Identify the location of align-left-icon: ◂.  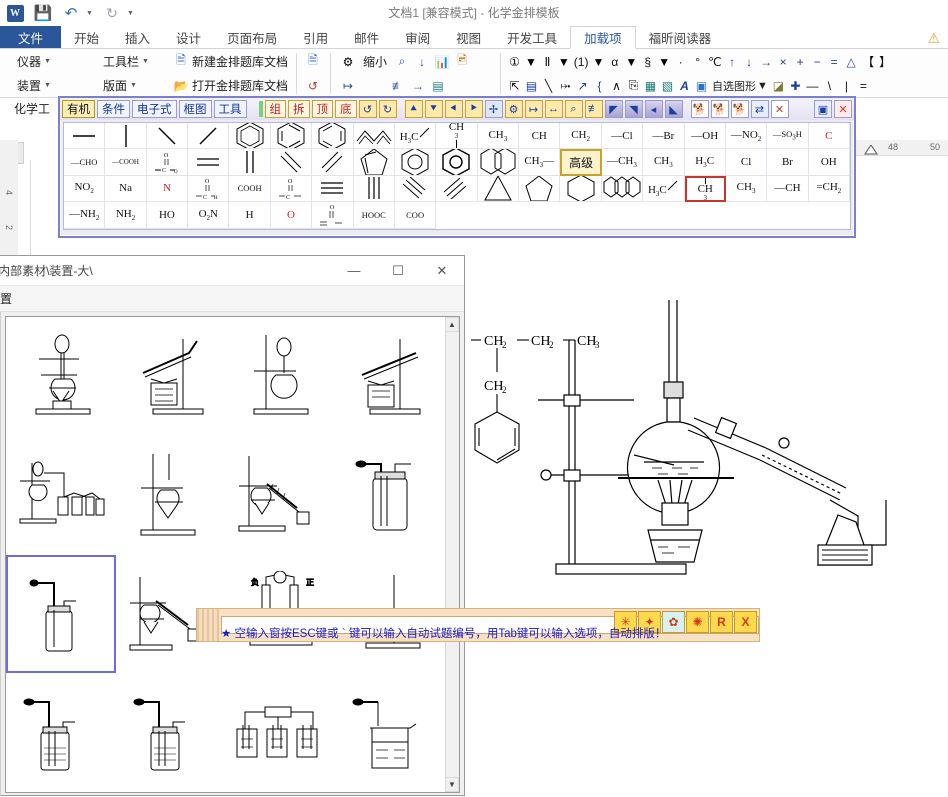
(653, 109).